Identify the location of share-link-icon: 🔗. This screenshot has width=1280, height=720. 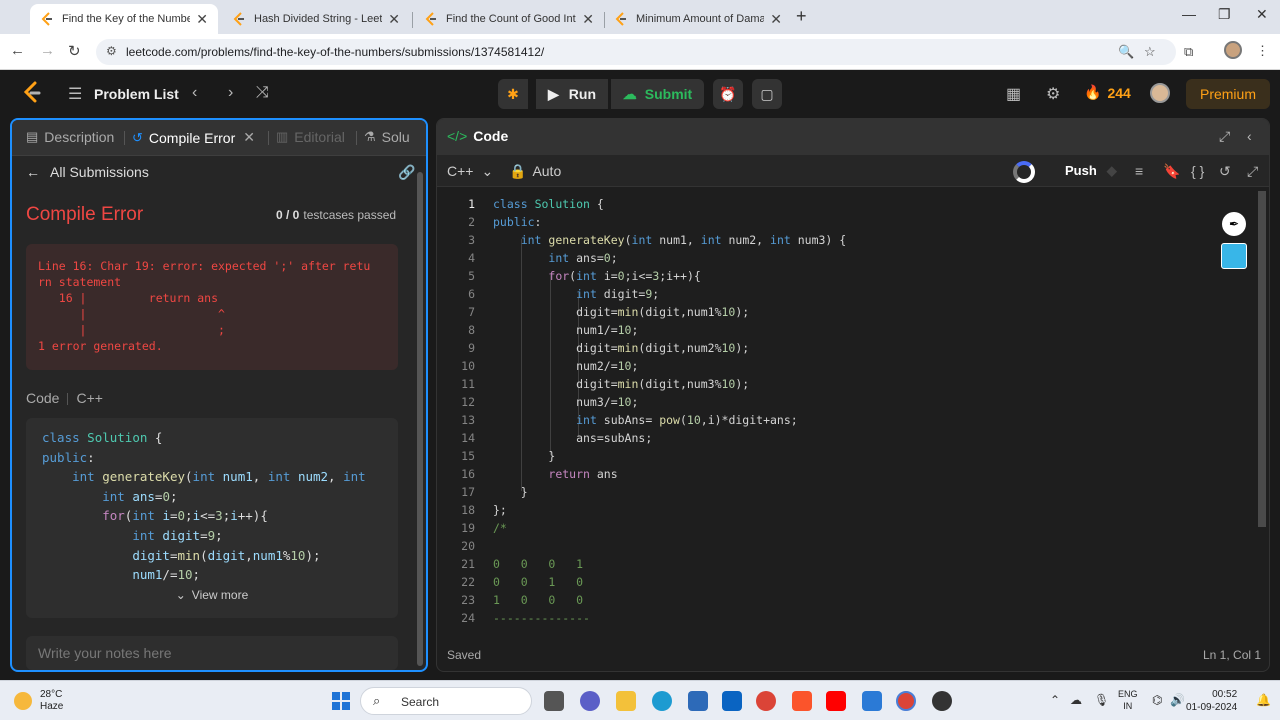
(406, 172).